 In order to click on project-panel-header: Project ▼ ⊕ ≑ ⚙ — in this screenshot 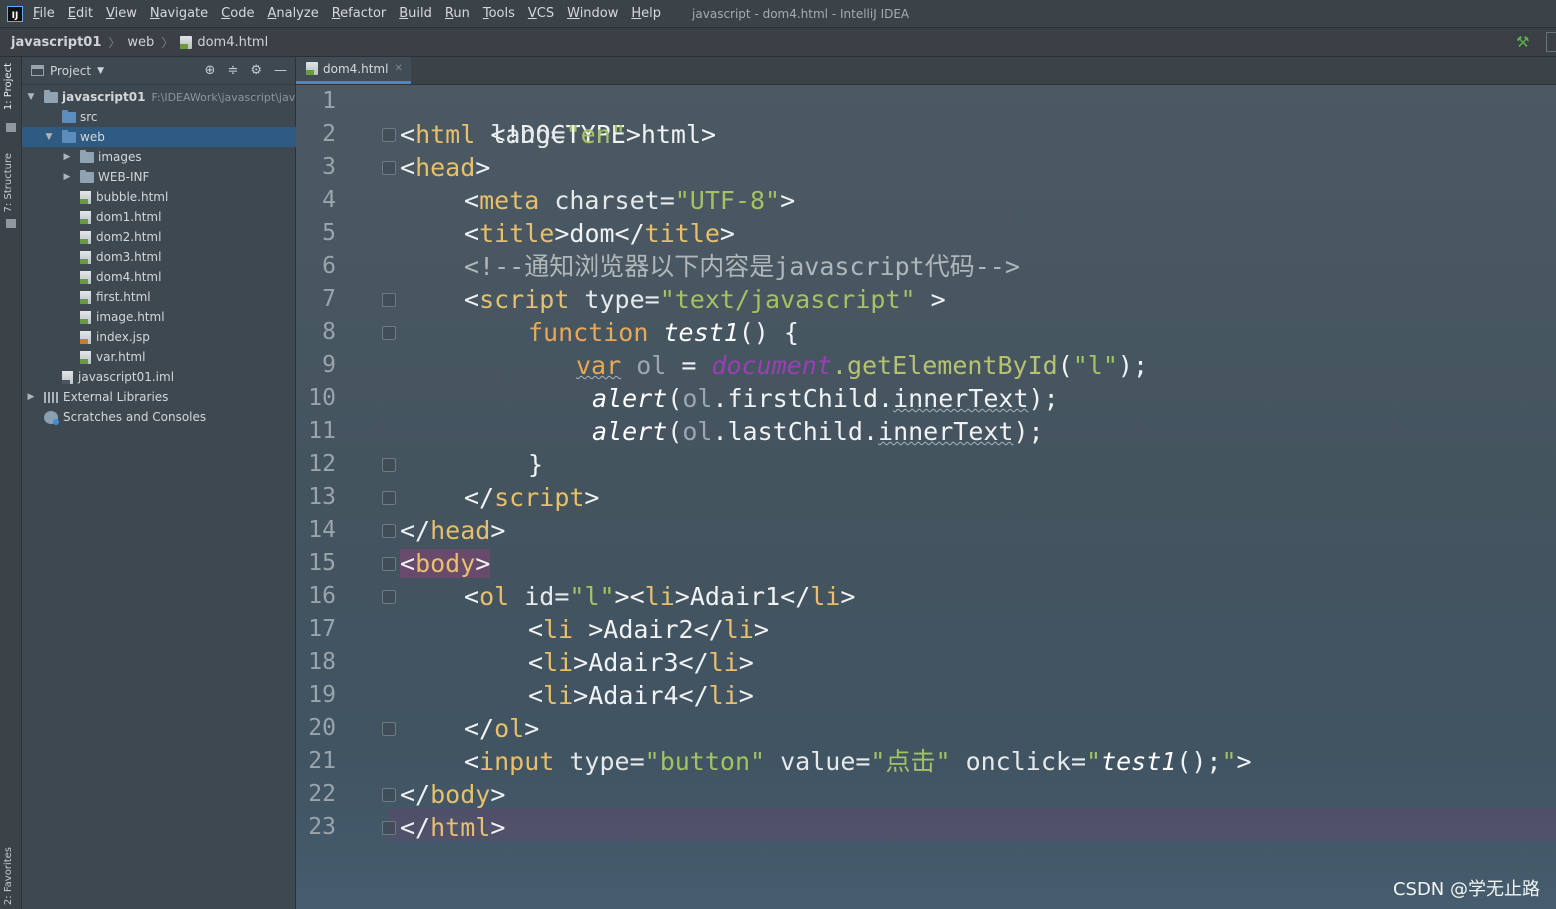, I will do `click(158, 71)`.